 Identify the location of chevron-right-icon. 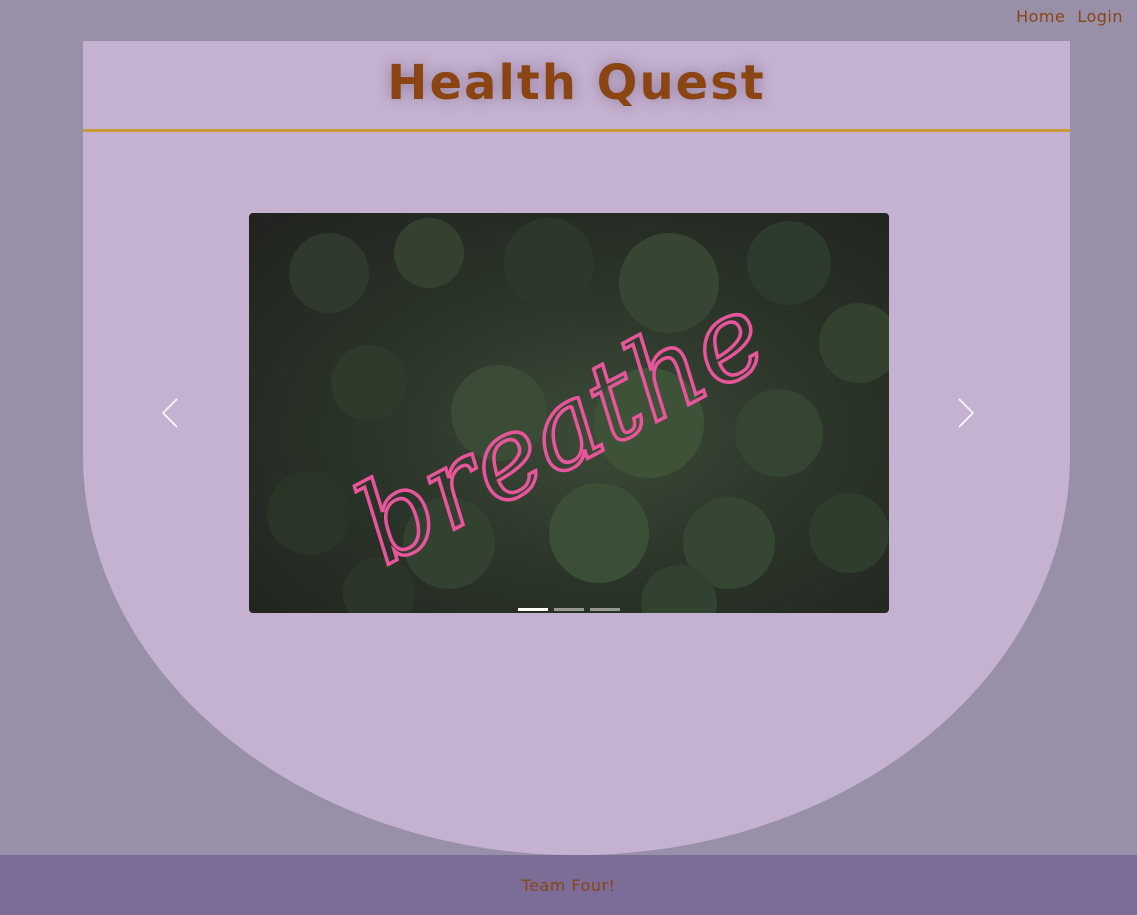
(966, 413).